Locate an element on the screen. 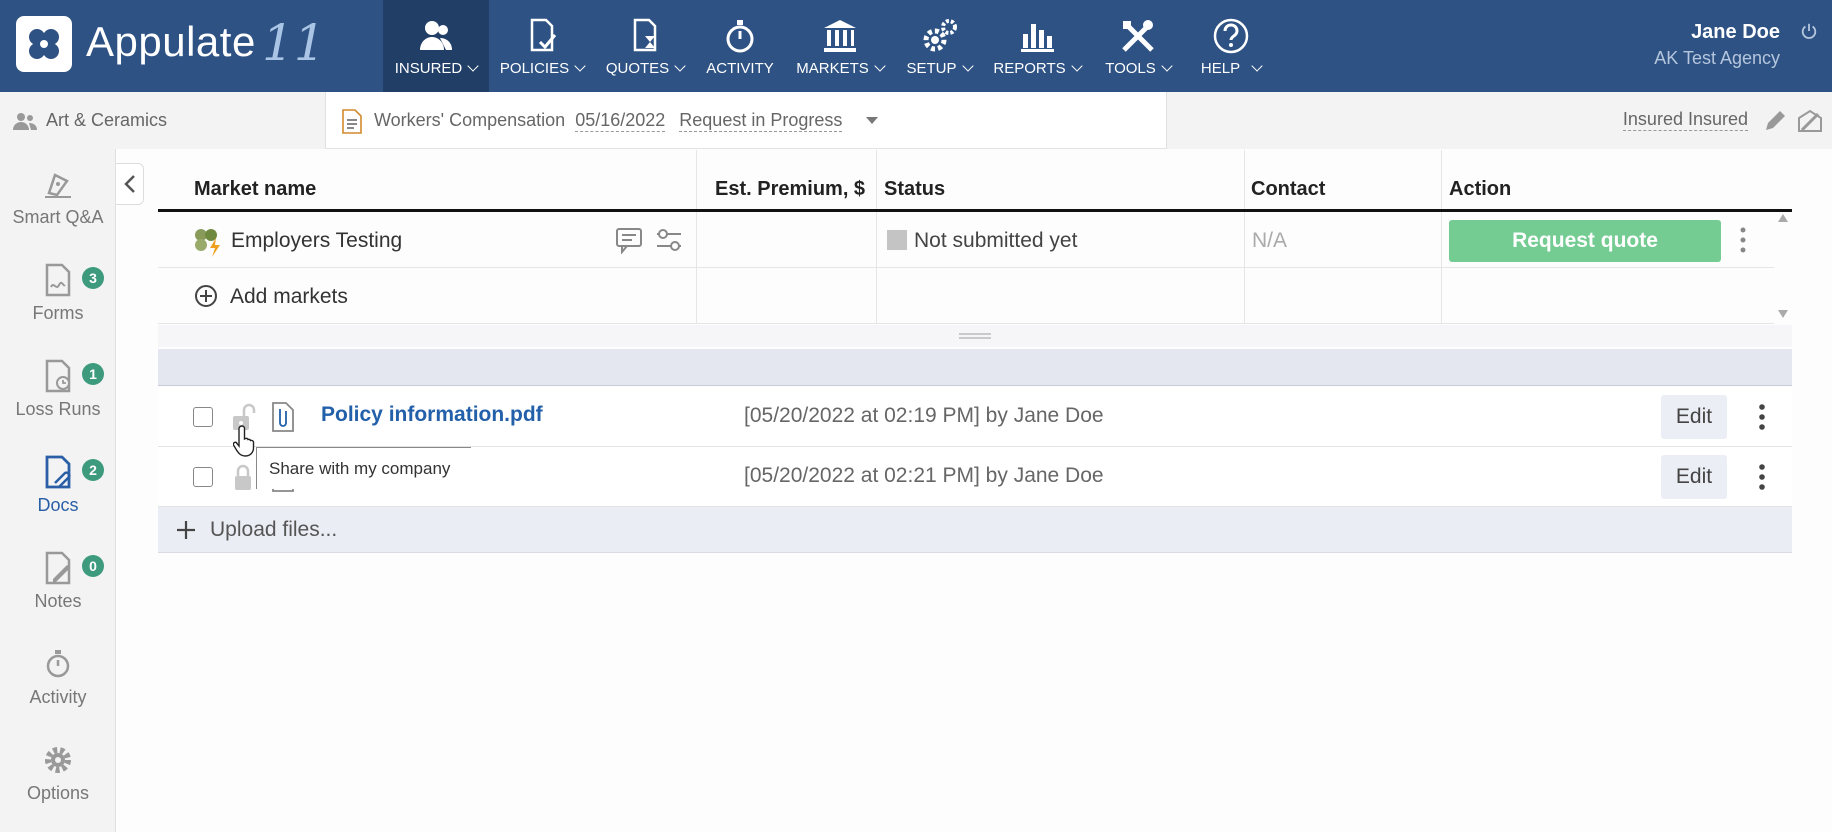 The height and width of the screenshot is (832, 1832). notes-count-badge: 0 is located at coordinates (93, 566).